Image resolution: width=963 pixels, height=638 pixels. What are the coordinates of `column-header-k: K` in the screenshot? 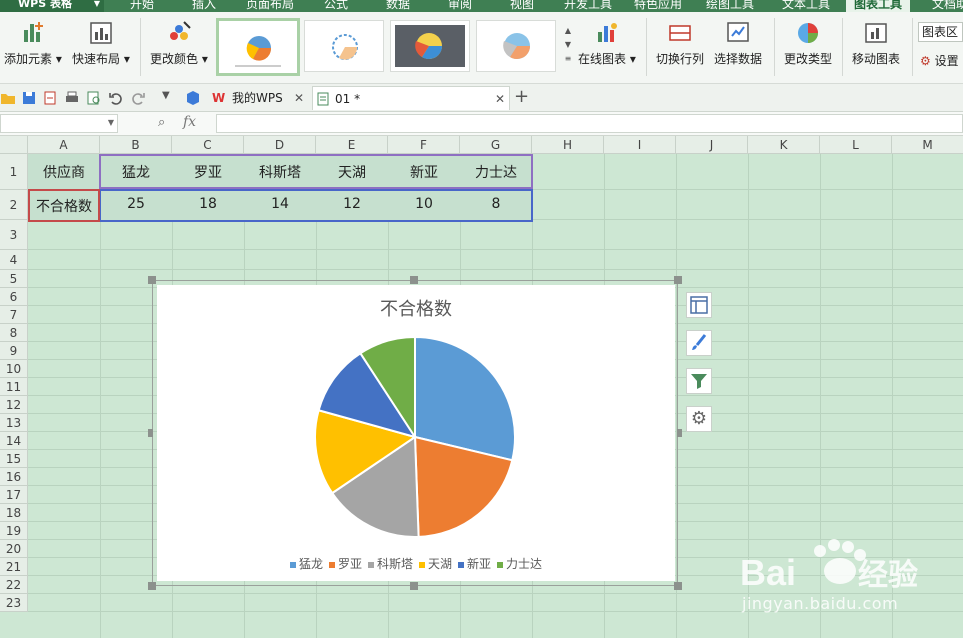 It's located at (784, 145).